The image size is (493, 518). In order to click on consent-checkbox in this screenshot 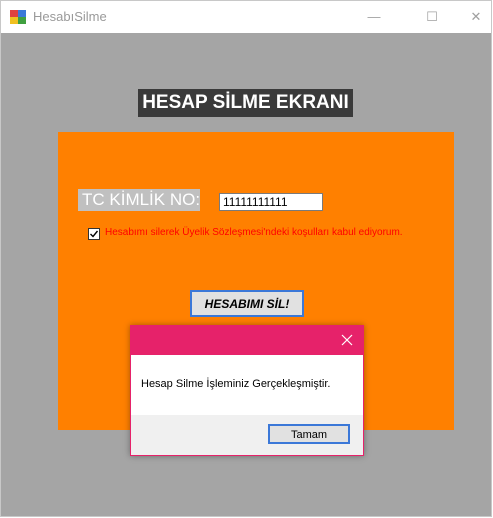, I will do `click(94, 234)`.